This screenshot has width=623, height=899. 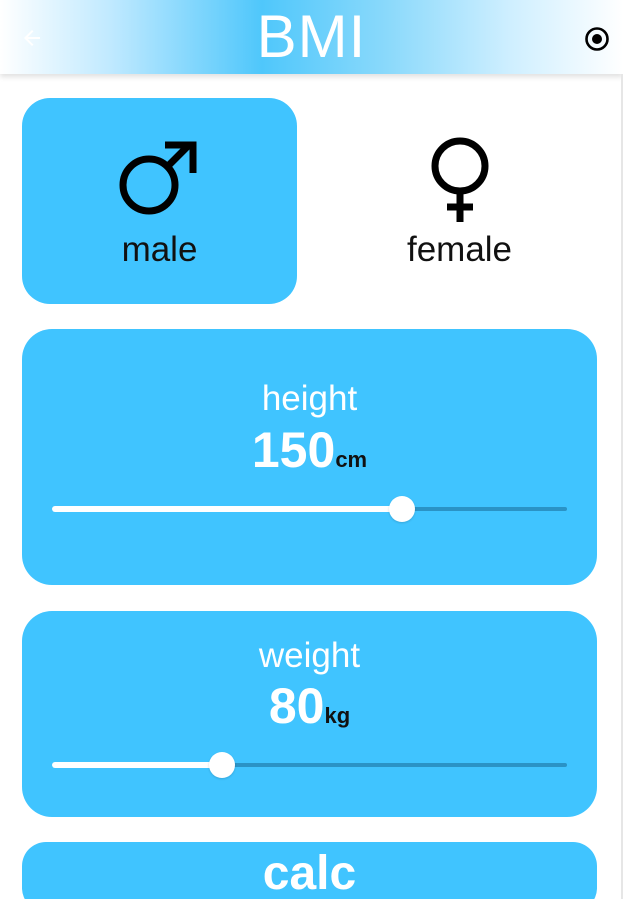 I want to click on weight-value: 80, so click(x=296, y=706).